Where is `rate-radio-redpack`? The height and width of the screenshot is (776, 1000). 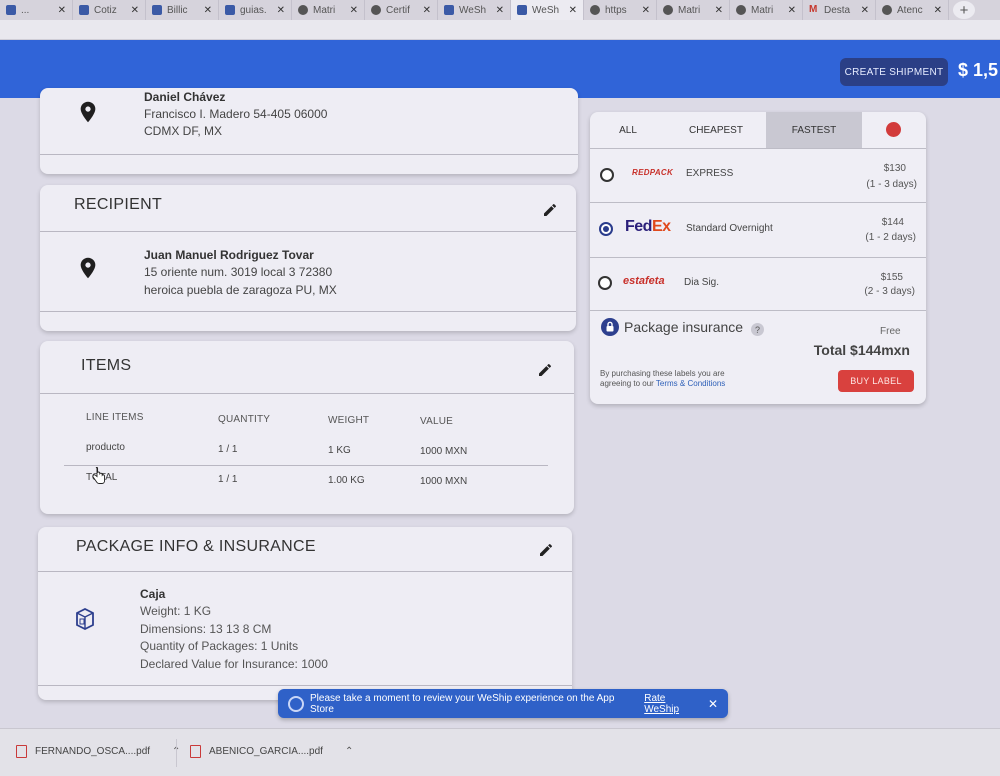 rate-radio-redpack is located at coordinates (607, 175).